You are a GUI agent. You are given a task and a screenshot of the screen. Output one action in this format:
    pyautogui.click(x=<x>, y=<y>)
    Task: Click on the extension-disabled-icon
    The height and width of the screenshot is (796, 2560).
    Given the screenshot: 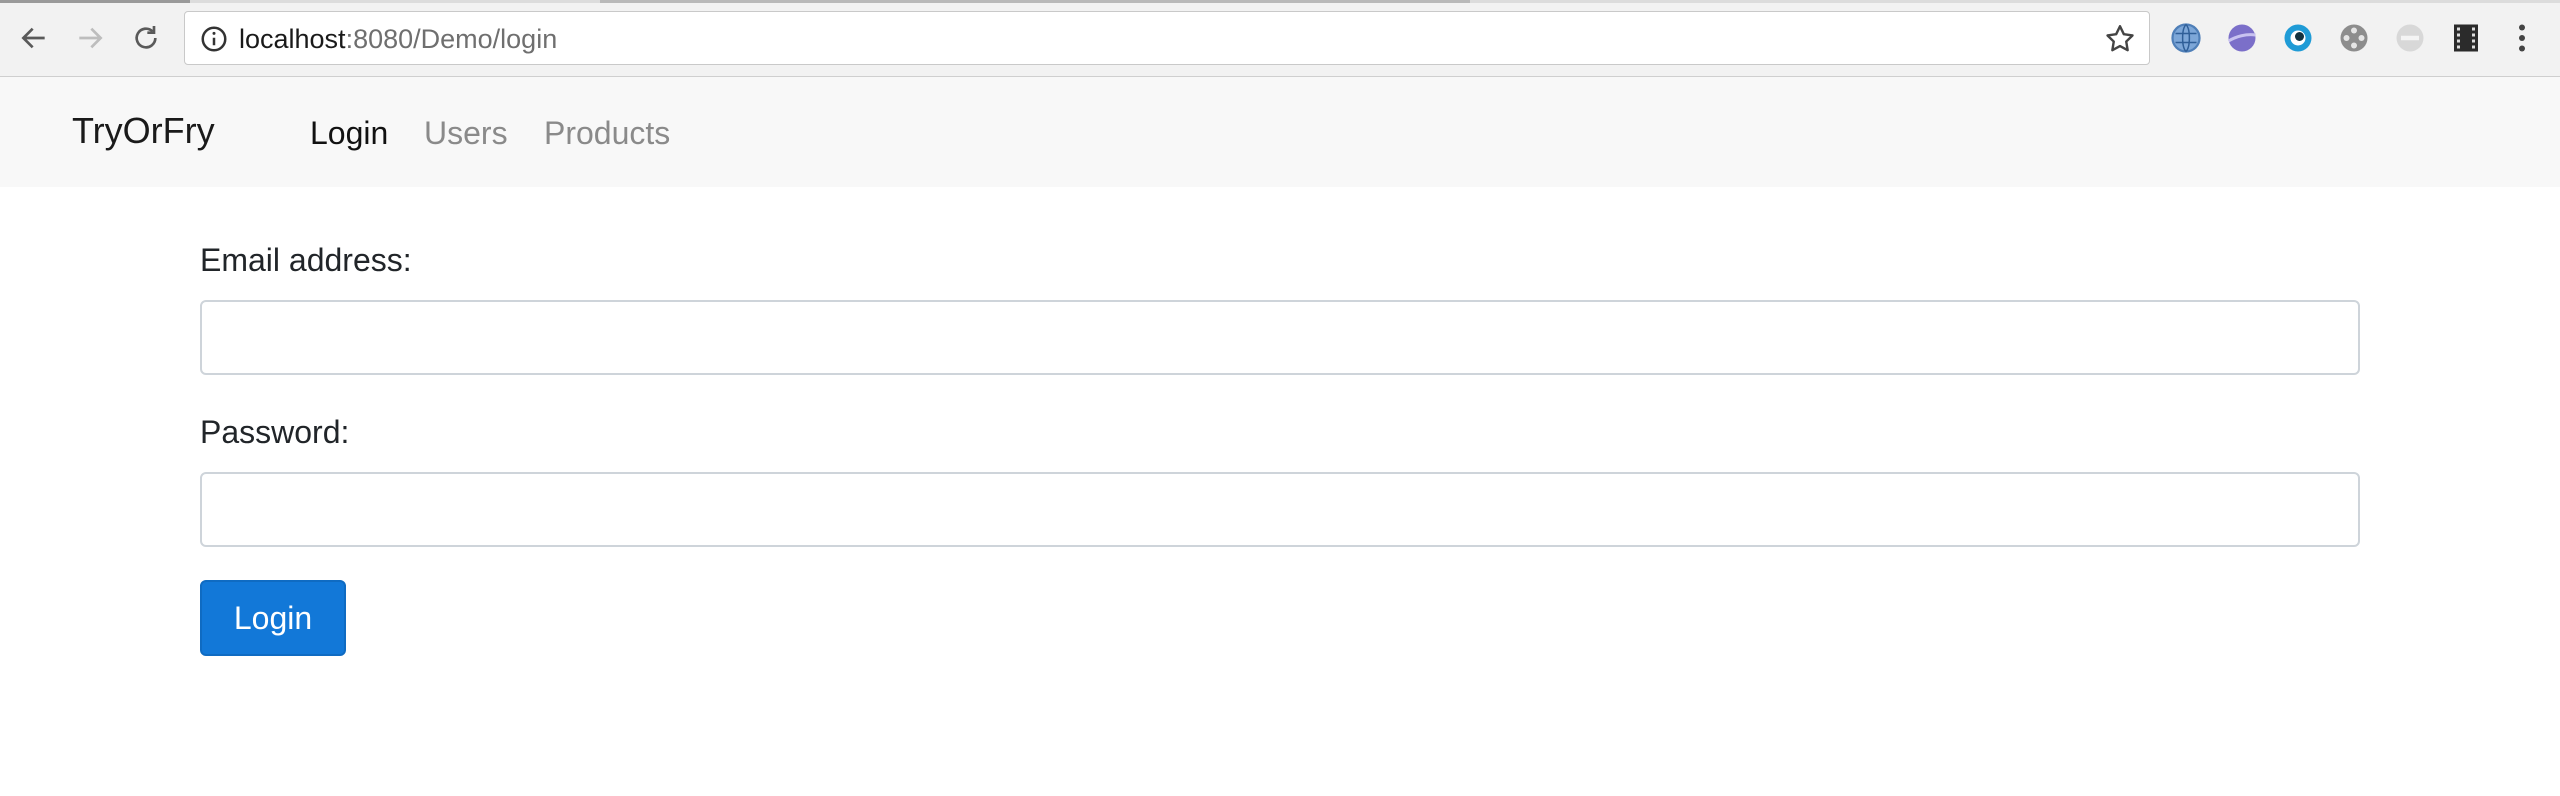 What is the action you would take?
    pyautogui.click(x=2410, y=38)
    